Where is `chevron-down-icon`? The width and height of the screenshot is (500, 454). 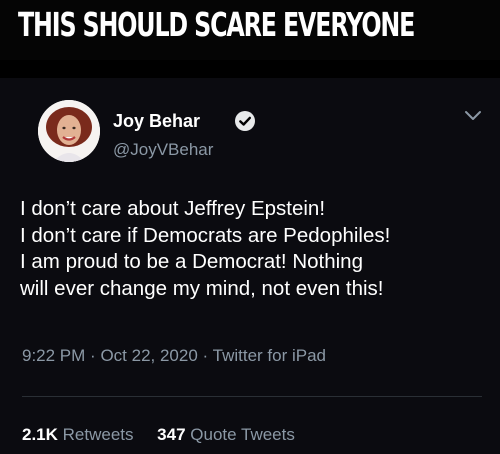 chevron-down-icon is located at coordinates (473, 116).